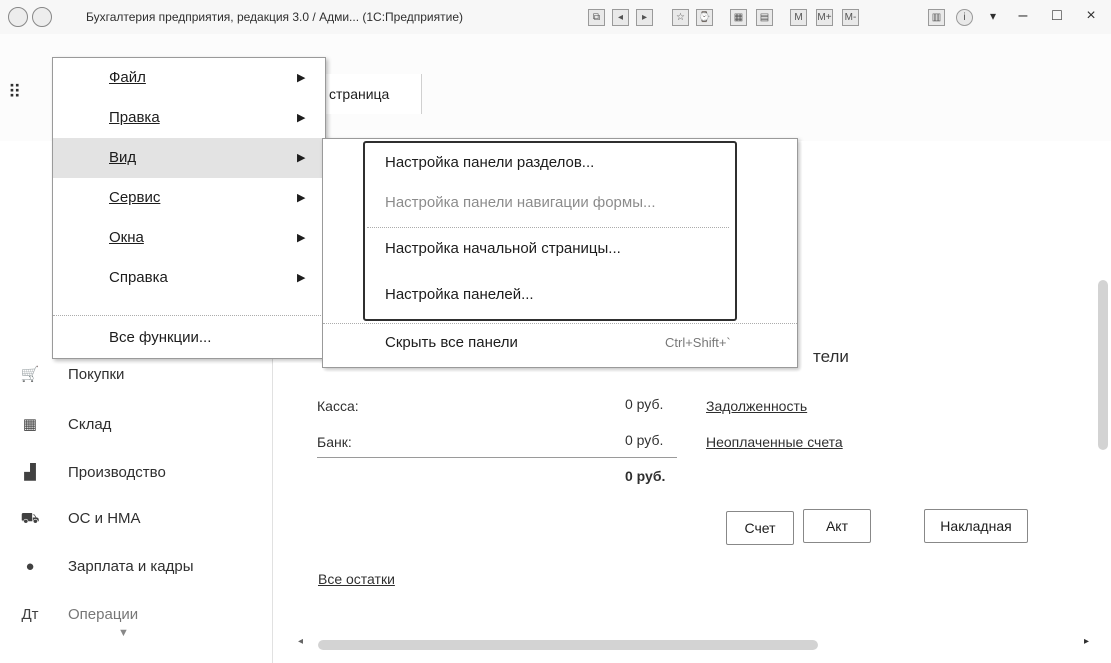 The height and width of the screenshot is (663, 1111). What do you see at coordinates (644, 440) in the screenshot?
I see `bank-value: 0 руб.` at bounding box center [644, 440].